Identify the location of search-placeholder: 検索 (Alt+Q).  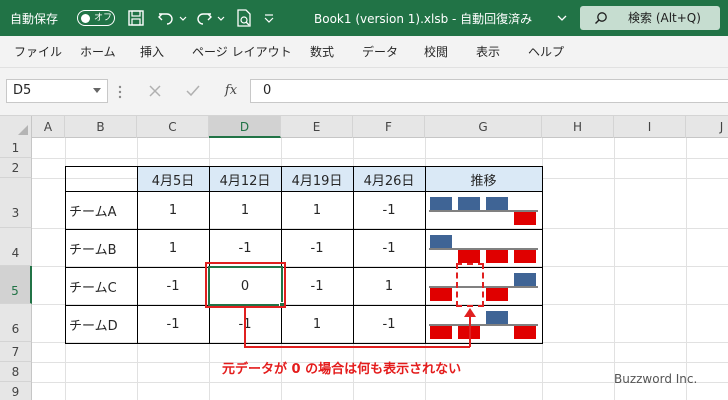
(664, 18).